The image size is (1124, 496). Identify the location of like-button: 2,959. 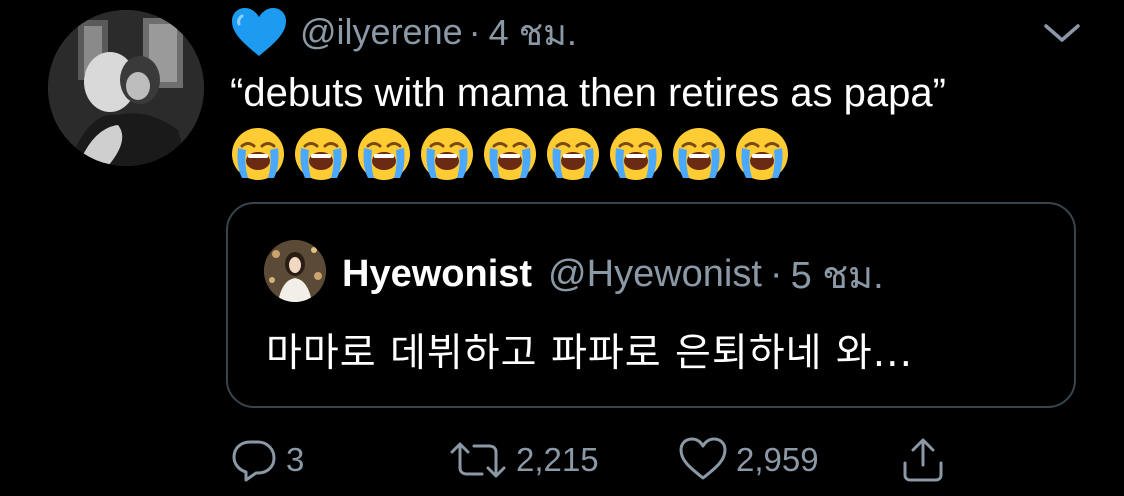
(748, 460).